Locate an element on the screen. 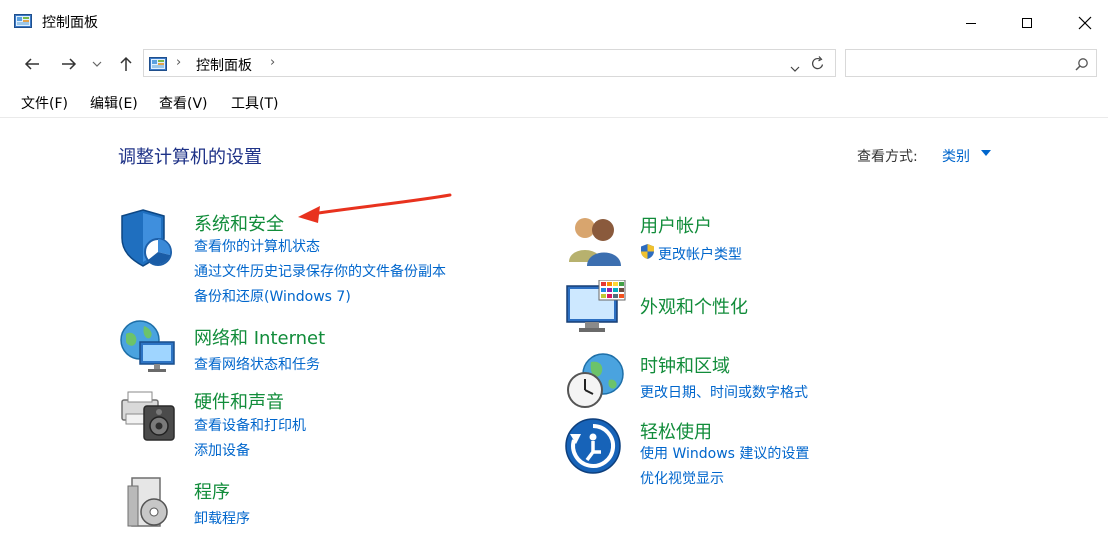  user-accounts-icon is located at coordinates (595, 242).